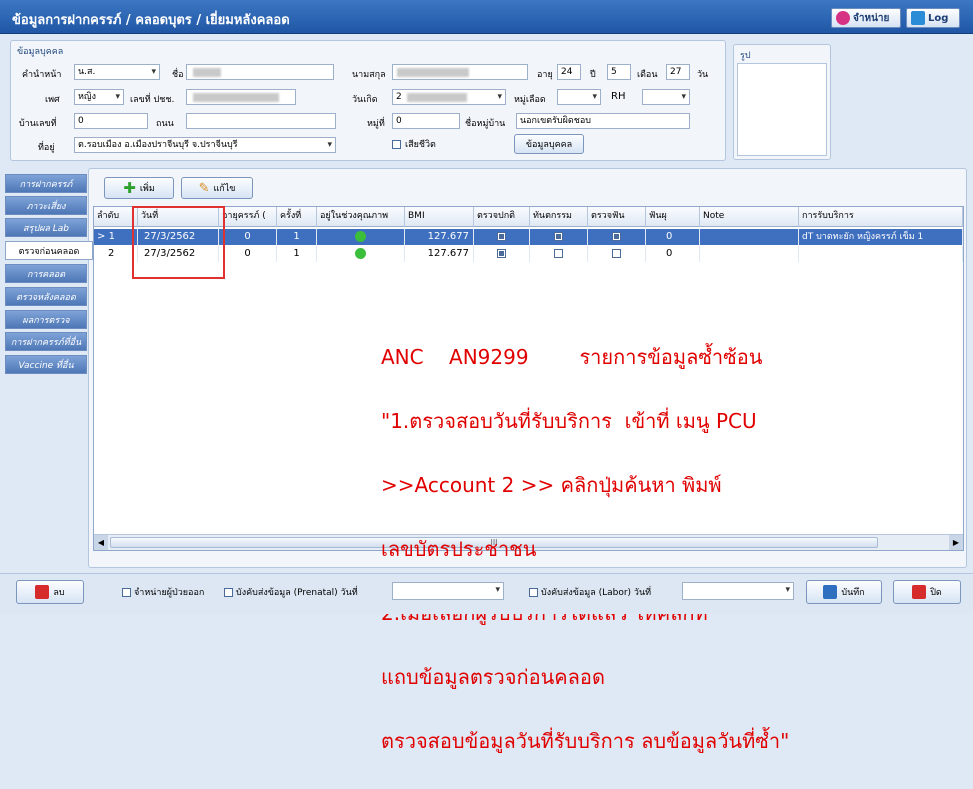 The width and height of the screenshot is (973, 789). What do you see at coordinates (881, 217) in the screenshot?
I see `col-service: การรับบริการ` at bounding box center [881, 217].